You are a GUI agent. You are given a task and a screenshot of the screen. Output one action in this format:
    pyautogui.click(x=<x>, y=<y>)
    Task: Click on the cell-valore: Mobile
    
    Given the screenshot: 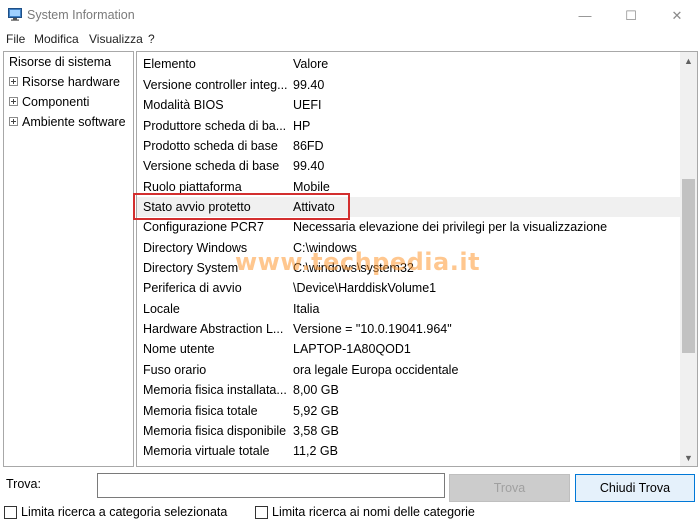 What is the action you would take?
    pyautogui.click(x=311, y=186)
    